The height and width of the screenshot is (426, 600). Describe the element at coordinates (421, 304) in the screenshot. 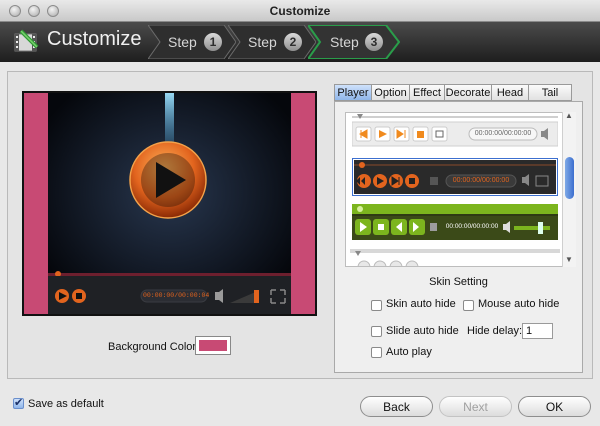

I see `skin-auto-hide-label: Skin auto hide` at that location.